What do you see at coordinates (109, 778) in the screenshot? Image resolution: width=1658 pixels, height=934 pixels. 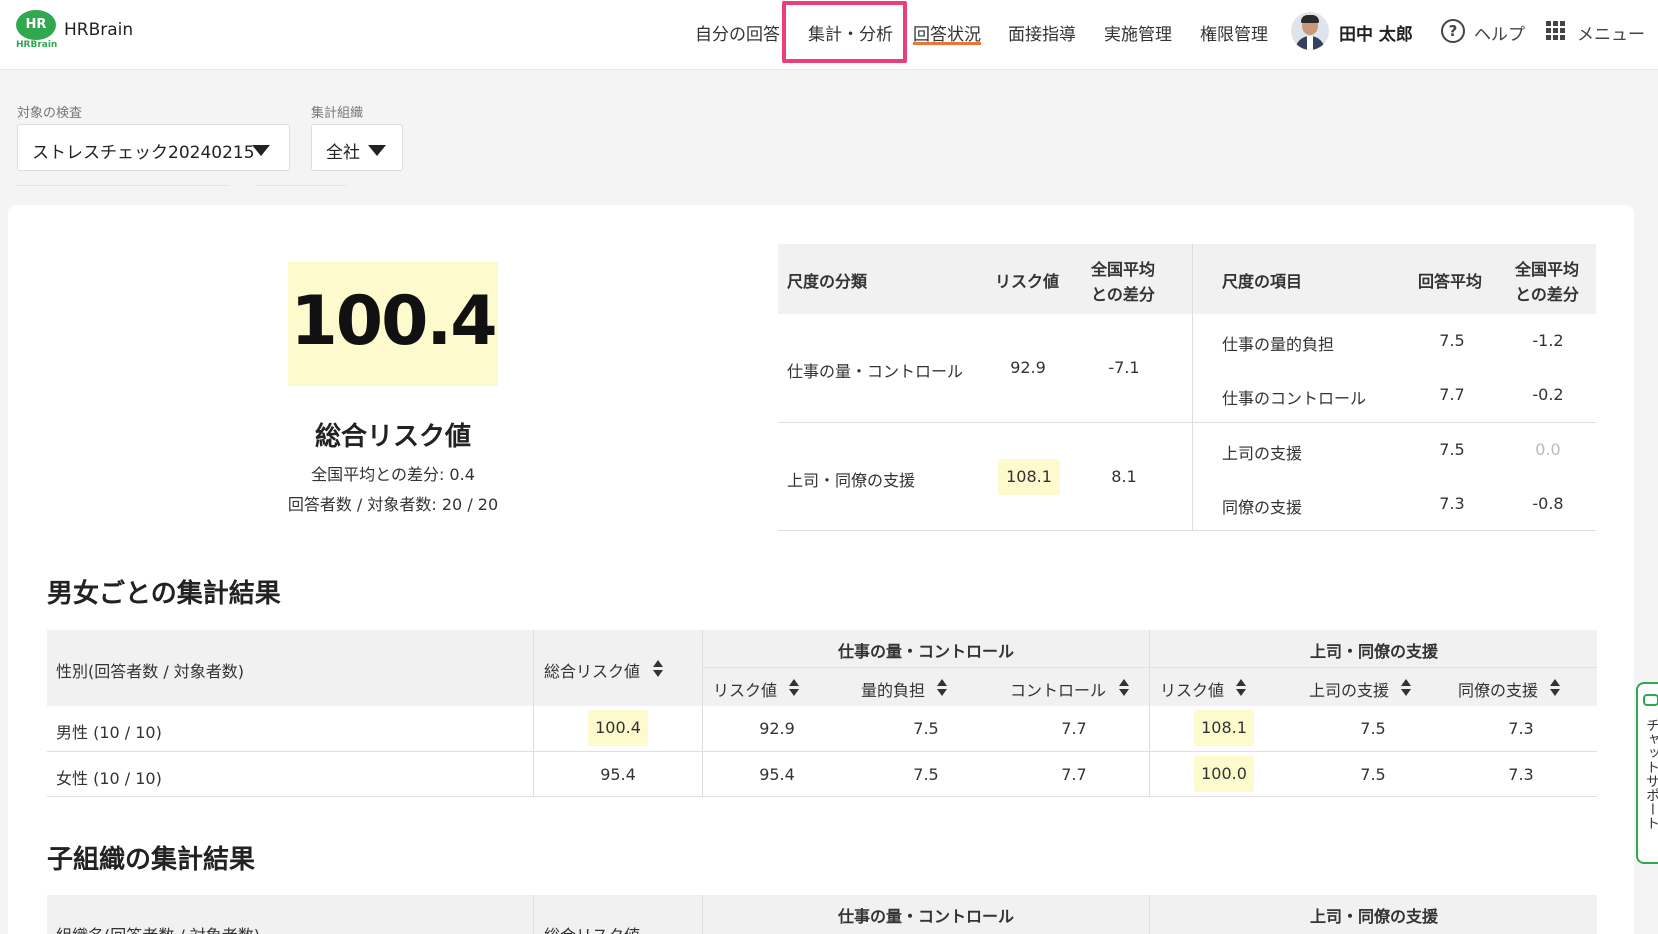 I see `table-row-label: 女性 (10 / 10)` at bounding box center [109, 778].